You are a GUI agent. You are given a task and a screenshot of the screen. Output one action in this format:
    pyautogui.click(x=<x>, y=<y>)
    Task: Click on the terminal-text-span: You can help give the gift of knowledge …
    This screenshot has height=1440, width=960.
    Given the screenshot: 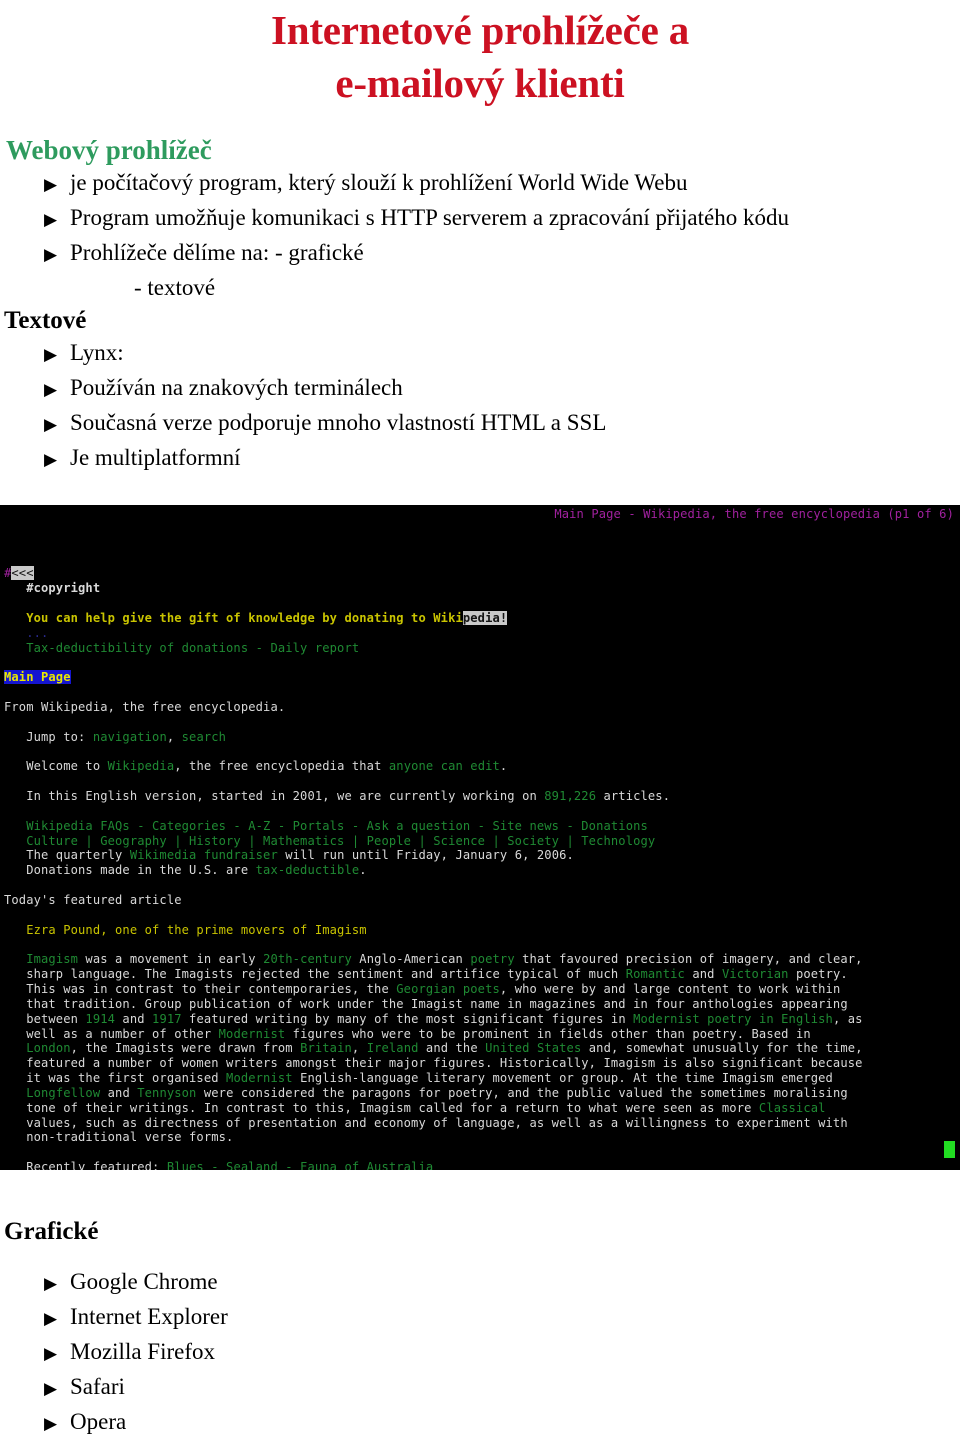 What is the action you would take?
    pyautogui.click(x=233, y=617)
    